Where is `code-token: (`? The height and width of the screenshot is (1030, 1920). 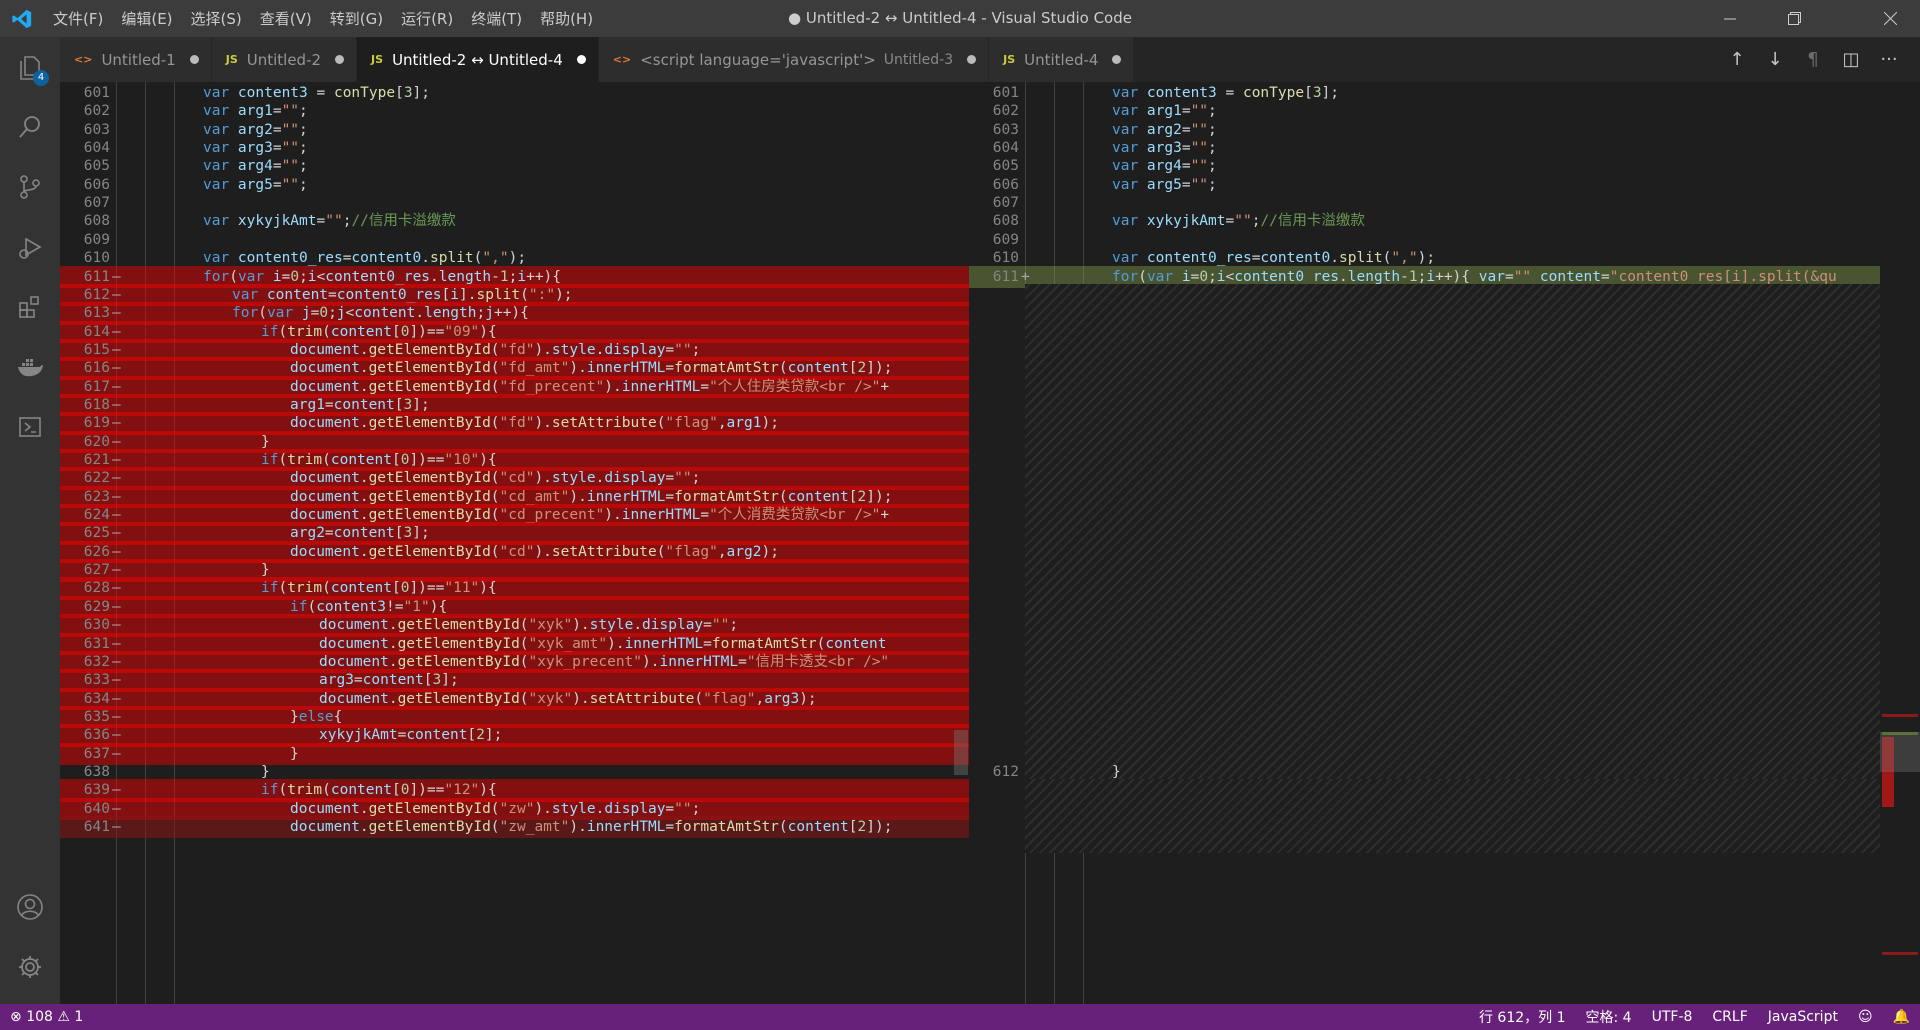 code-token: ( is located at coordinates (495, 478).